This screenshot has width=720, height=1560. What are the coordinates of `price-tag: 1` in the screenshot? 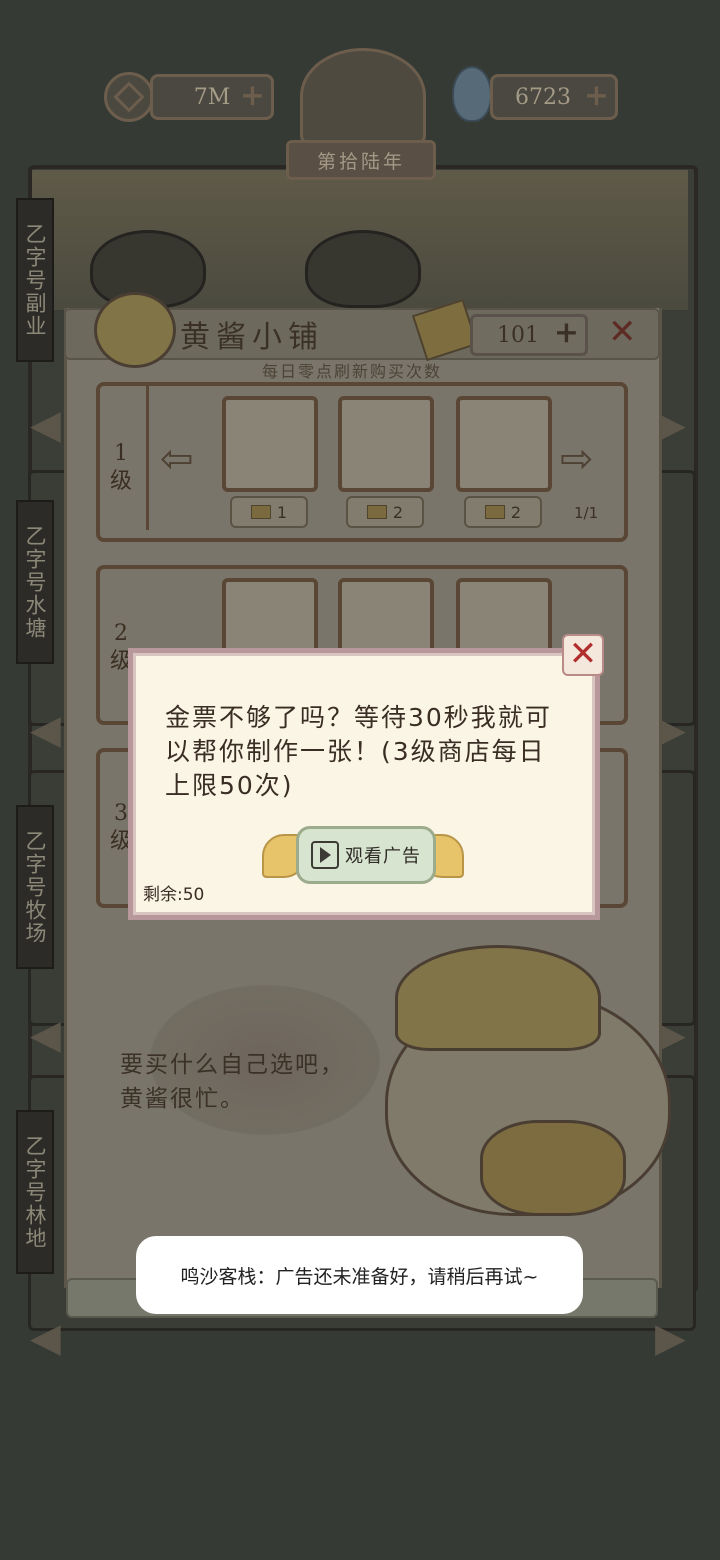 It's located at (269, 512).